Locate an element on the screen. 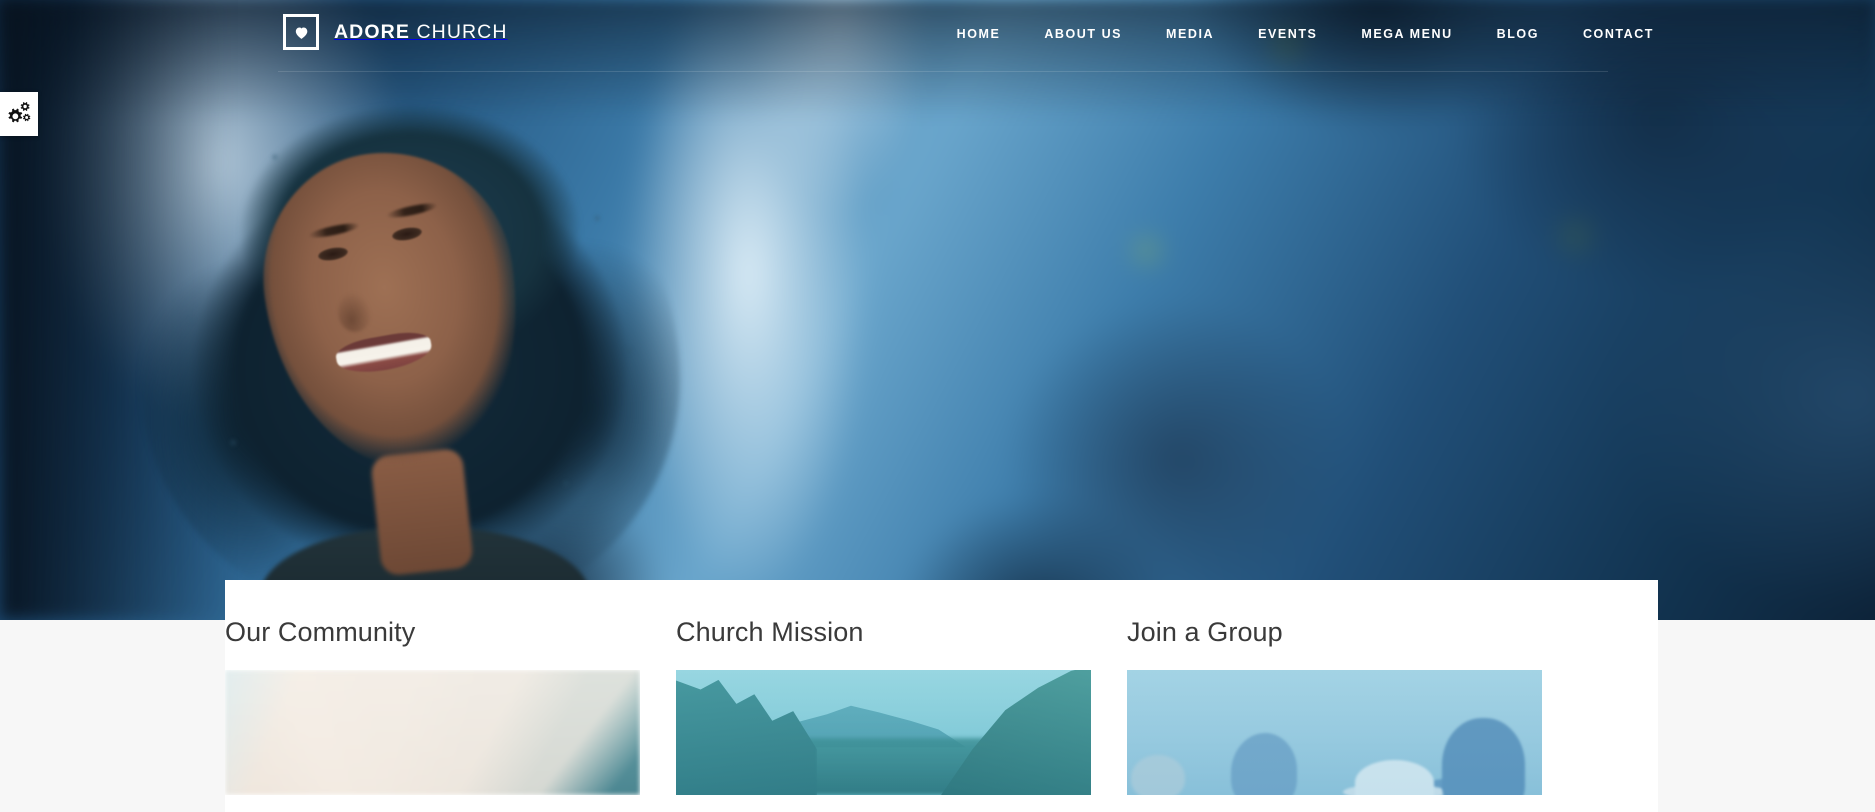 This screenshot has height=812, width=1875. feature-card-title: Our Community is located at coordinates (320, 632).